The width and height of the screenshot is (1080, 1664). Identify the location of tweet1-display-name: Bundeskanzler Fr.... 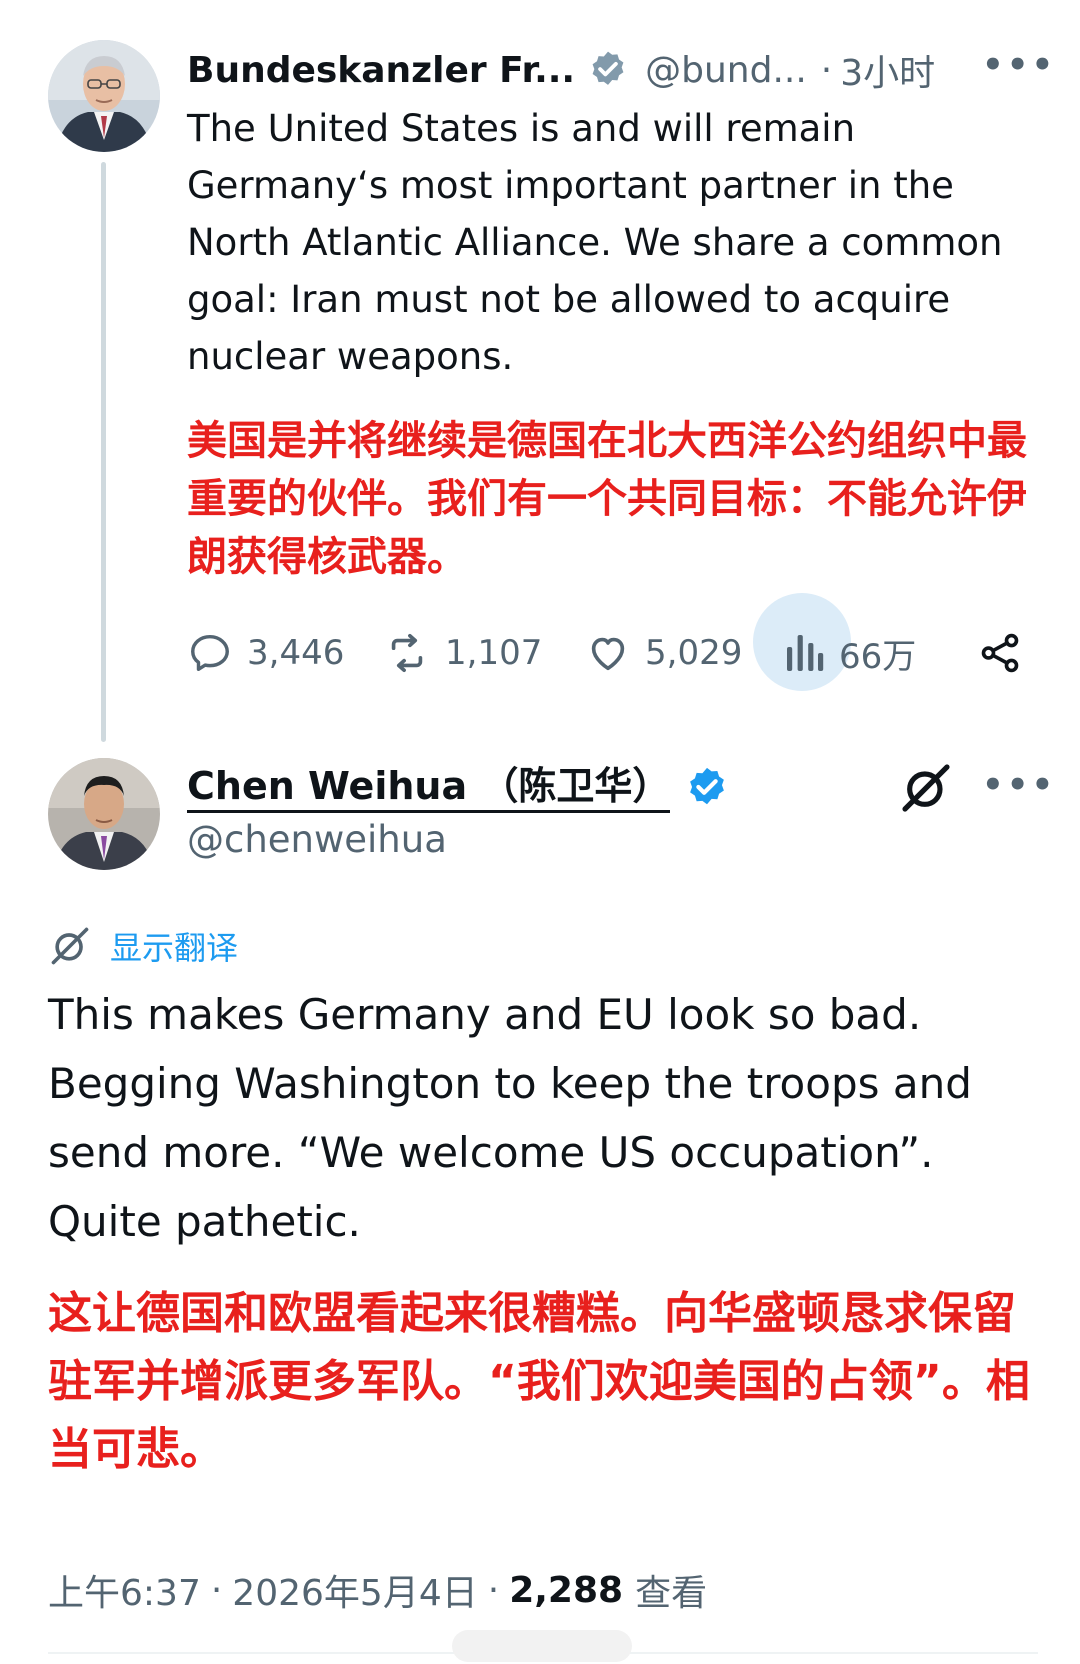
(381, 70).